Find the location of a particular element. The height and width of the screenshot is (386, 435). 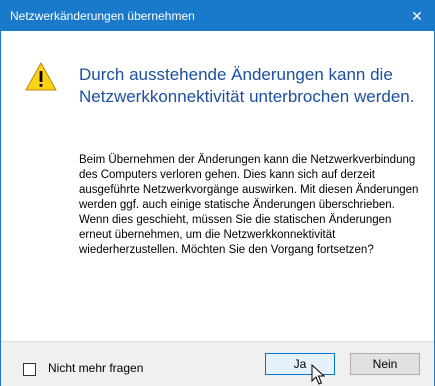

close-button: ✕ is located at coordinates (417, 16).